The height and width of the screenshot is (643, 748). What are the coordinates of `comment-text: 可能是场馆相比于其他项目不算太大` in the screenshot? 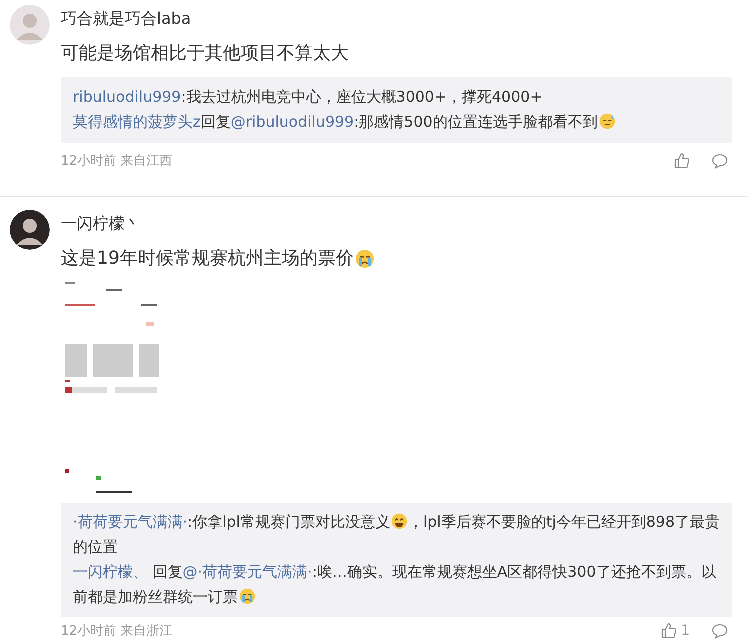 It's located at (205, 54).